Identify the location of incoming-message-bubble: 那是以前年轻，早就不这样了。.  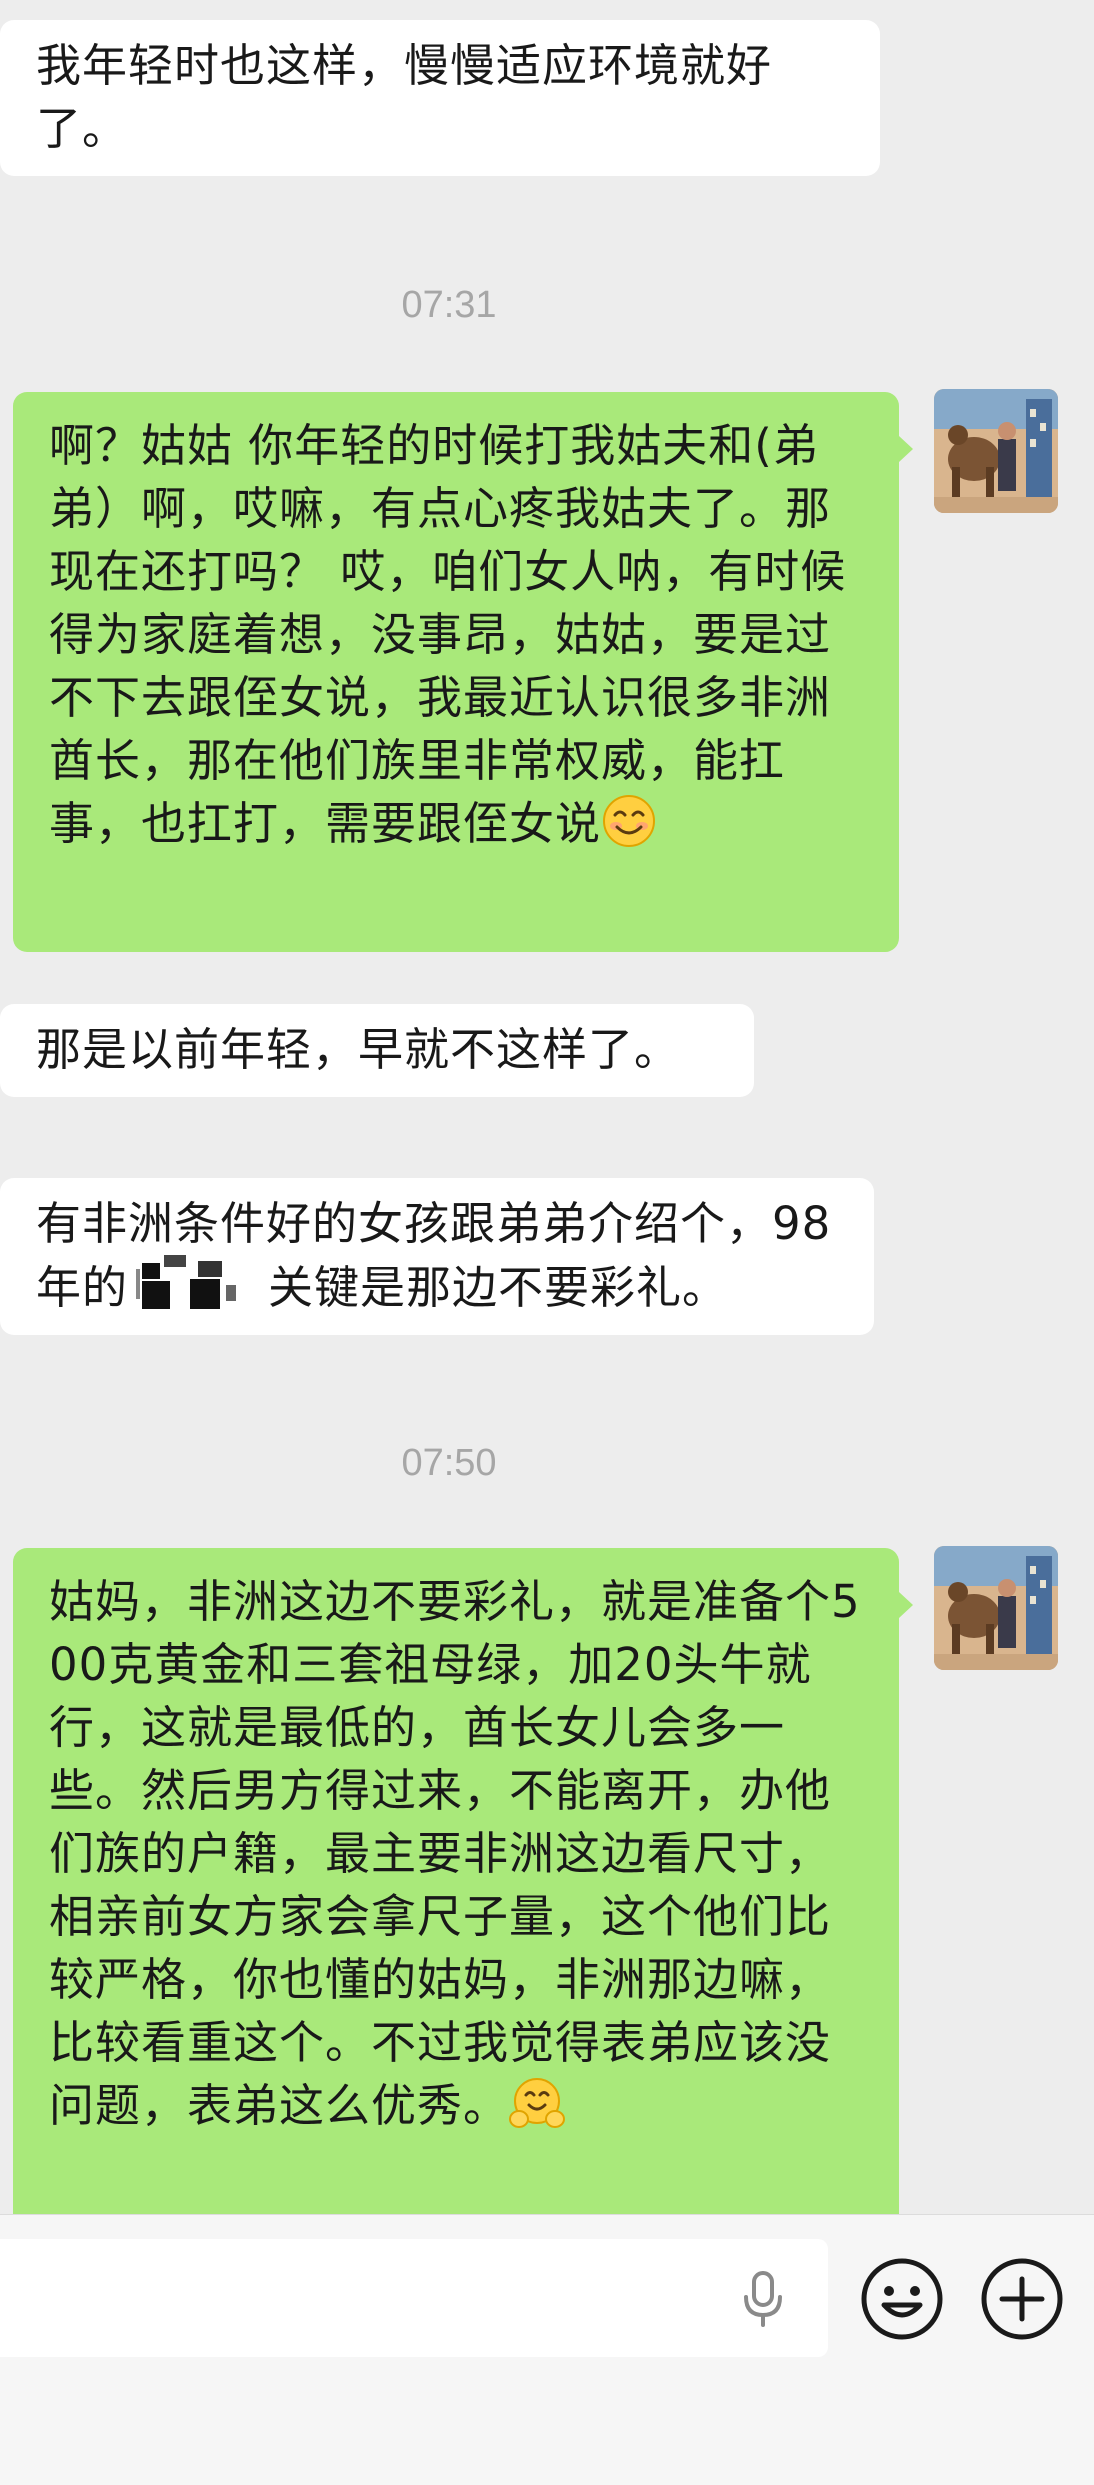
(377, 1050).